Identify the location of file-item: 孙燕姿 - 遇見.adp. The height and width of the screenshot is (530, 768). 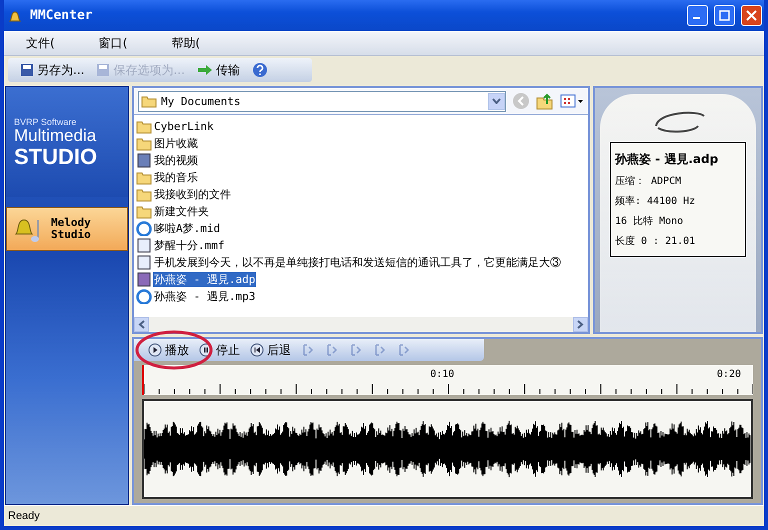
(204, 279).